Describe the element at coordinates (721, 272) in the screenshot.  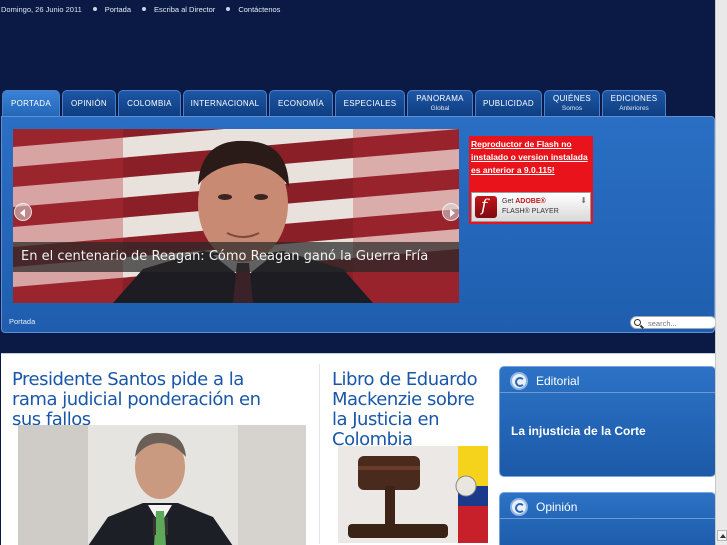
I see `vertical-scrollbar` at that location.